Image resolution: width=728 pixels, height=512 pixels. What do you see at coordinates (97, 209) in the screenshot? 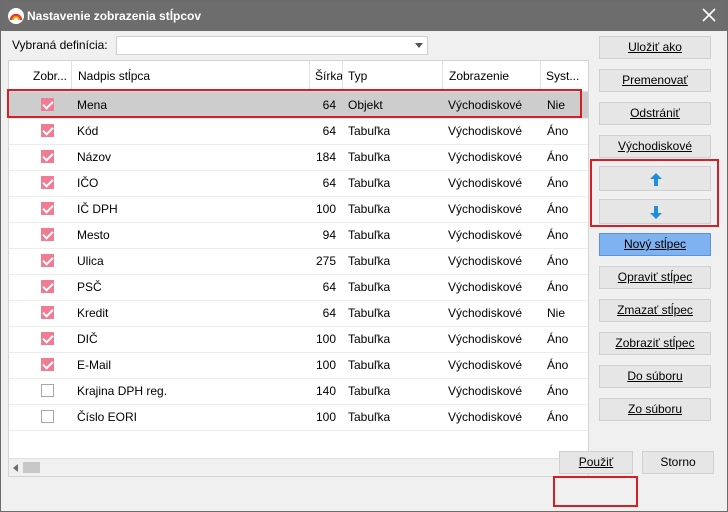
I see `cell-name: IČ DPH` at bounding box center [97, 209].